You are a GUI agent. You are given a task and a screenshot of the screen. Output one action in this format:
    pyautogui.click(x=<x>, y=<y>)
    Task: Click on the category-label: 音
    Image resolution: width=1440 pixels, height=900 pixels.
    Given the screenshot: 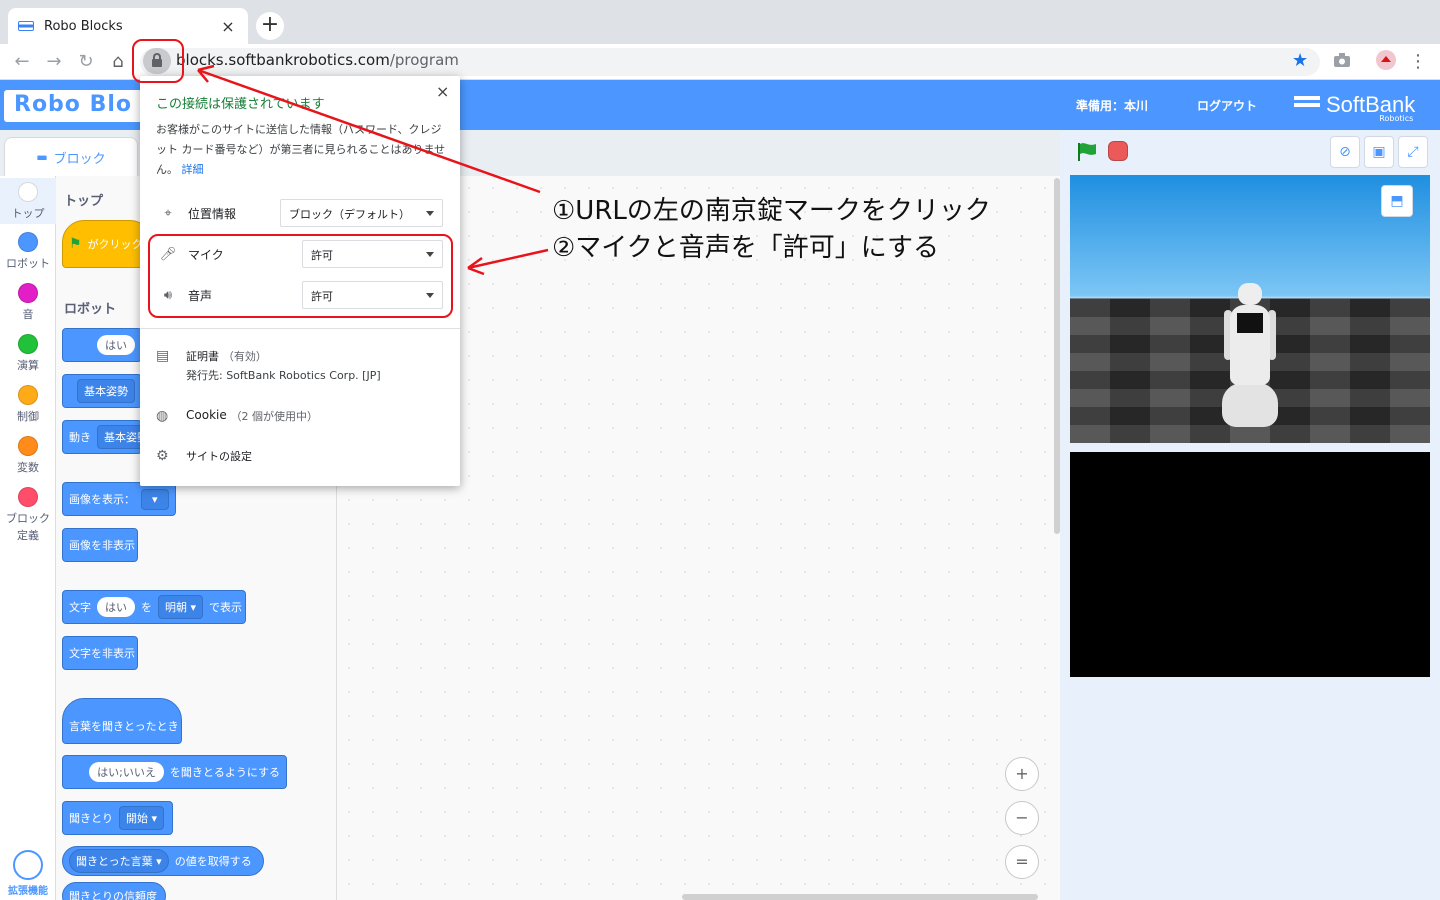 What is the action you would take?
    pyautogui.click(x=28, y=314)
    